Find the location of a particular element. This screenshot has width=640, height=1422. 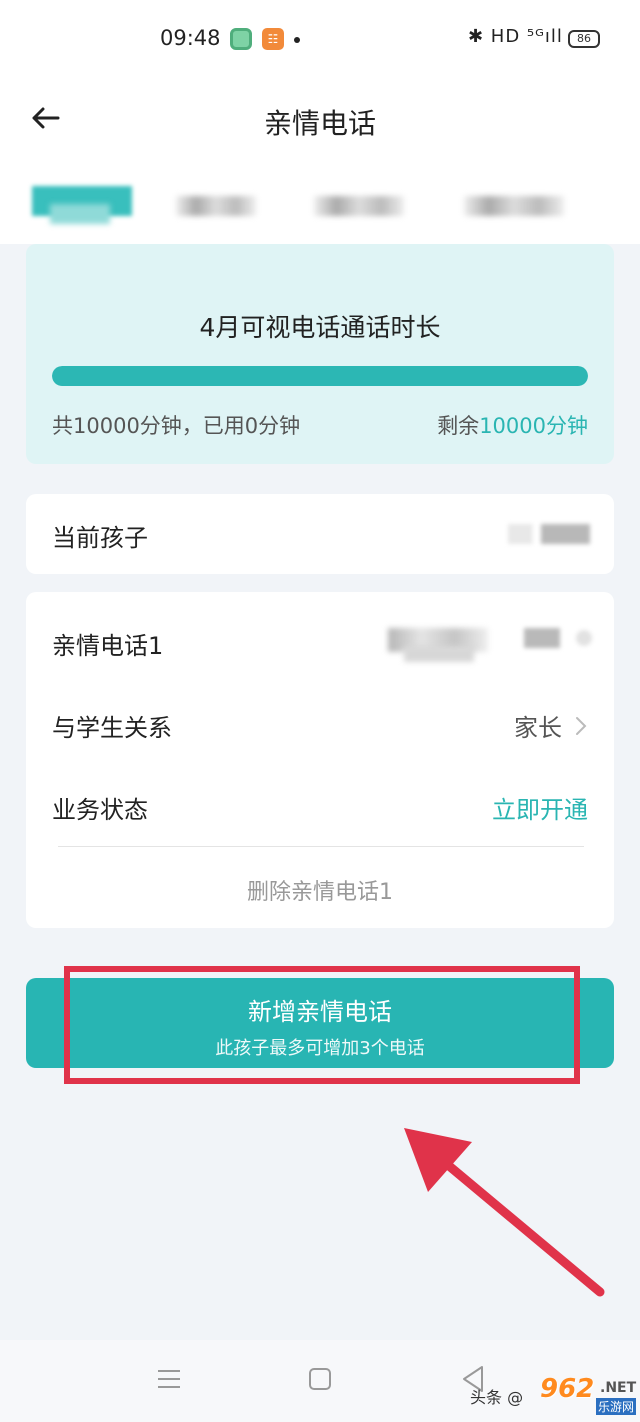

chevron-right-icon is located at coordinates (581, 726).